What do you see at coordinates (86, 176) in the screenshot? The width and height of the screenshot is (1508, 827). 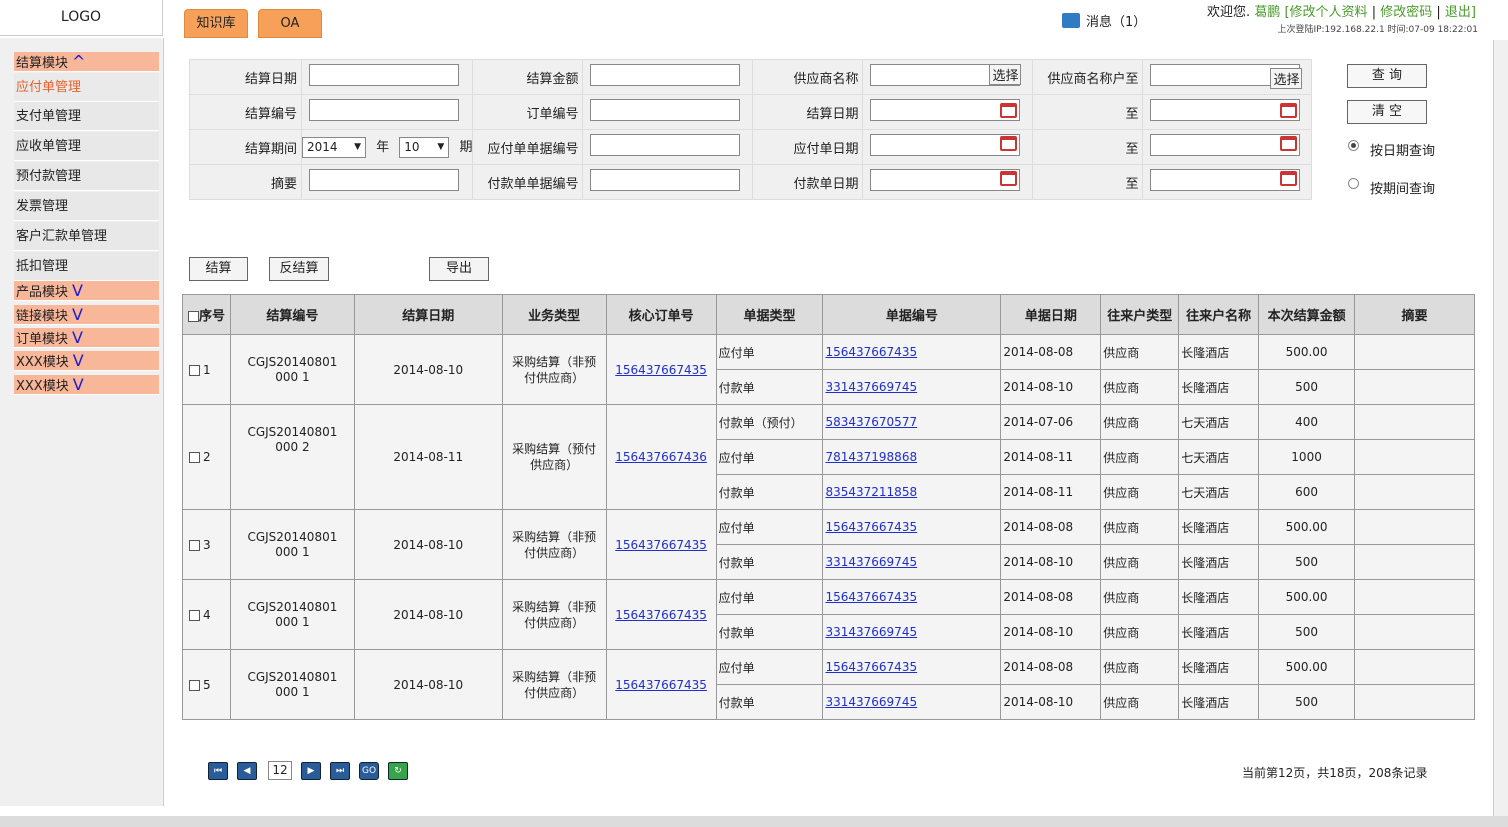 I see `sidebar-item-4: 预付款管理` at bounding box center [86, 176].